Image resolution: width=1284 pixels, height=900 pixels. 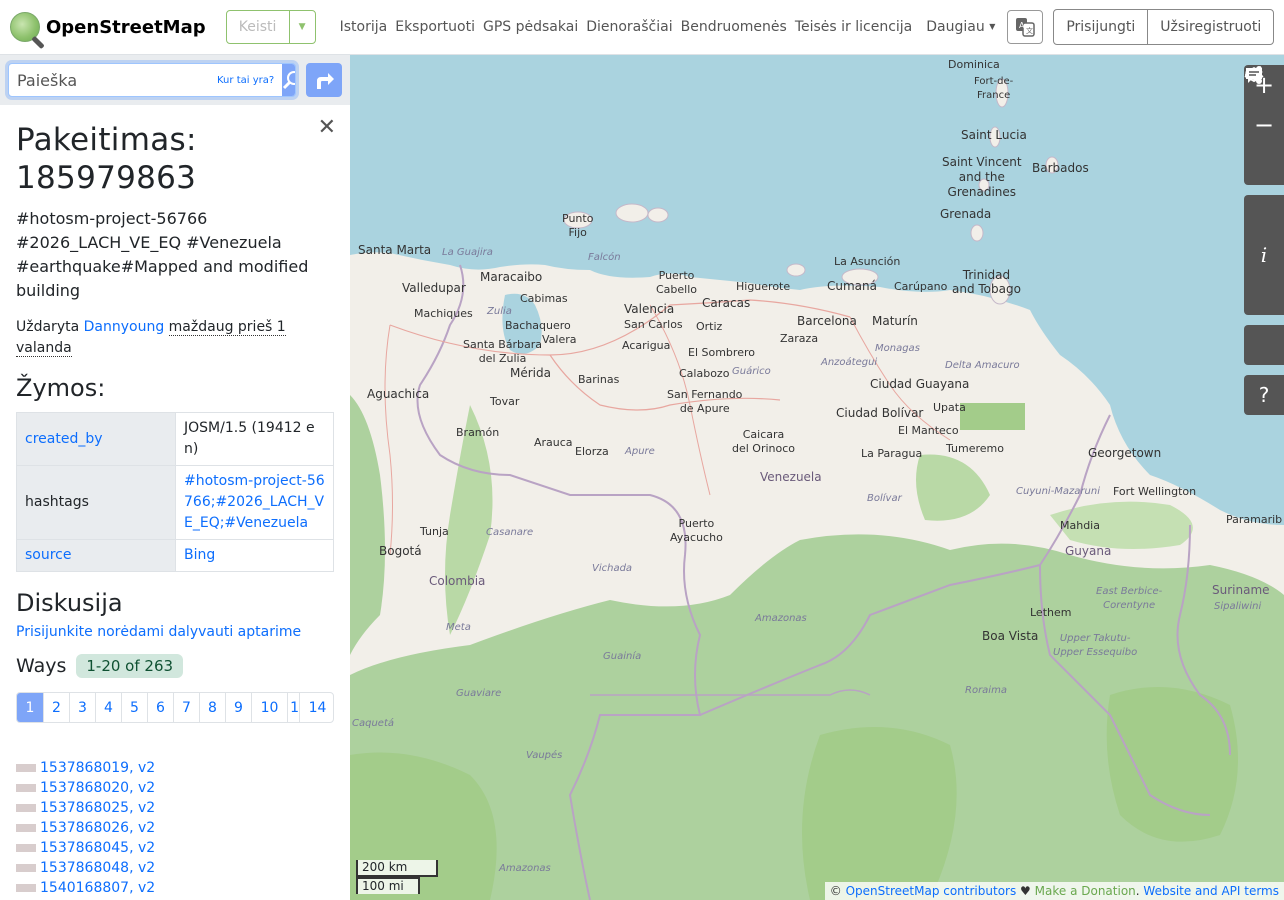 What do you see at coordinates (26, 808) in the screenshot?
I see `way-swatch` at bounding box center [26, 808].